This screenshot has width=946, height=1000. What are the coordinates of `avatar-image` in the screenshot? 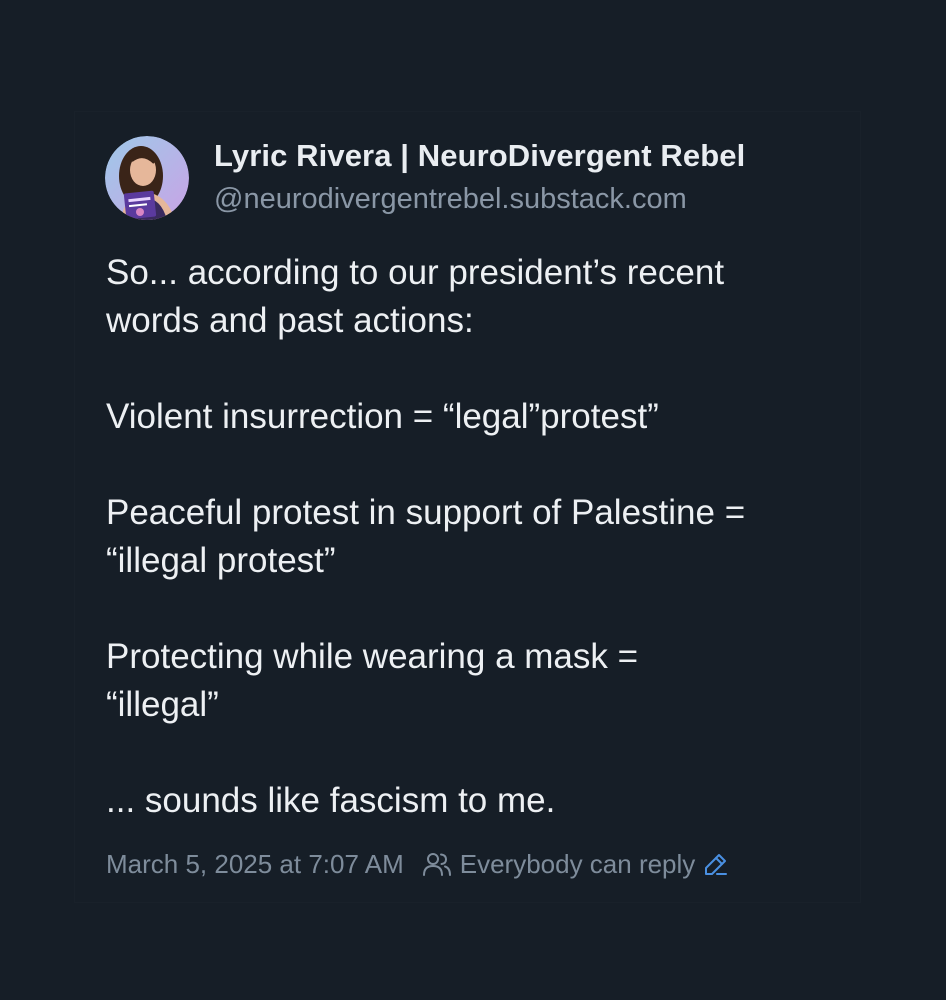 It's located at (147, 178).